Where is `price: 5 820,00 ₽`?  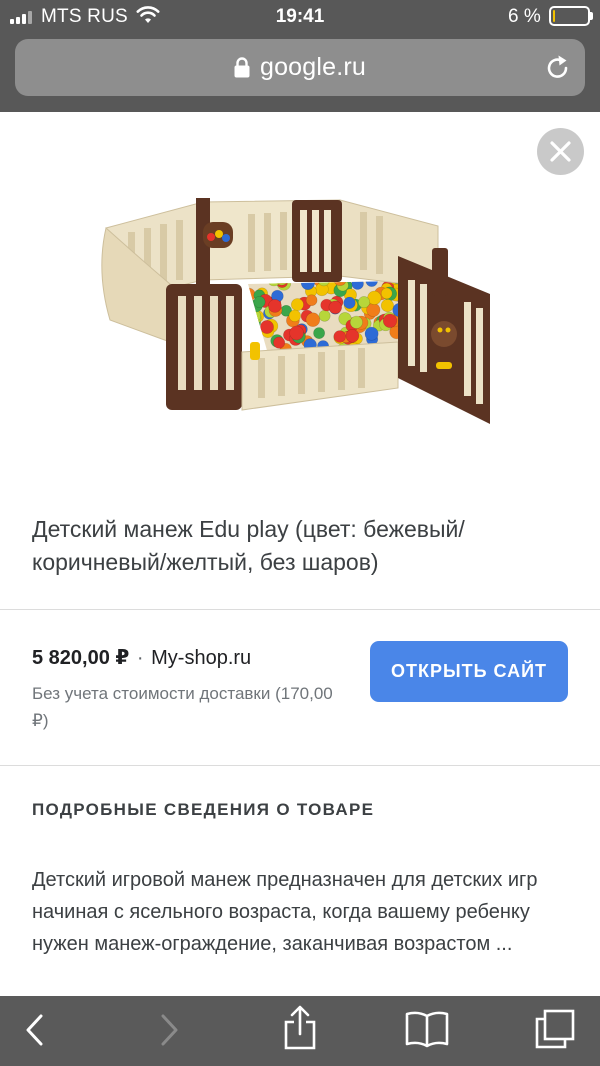
price: 5 820,00 ₽ is located at coordinates (81, 658).